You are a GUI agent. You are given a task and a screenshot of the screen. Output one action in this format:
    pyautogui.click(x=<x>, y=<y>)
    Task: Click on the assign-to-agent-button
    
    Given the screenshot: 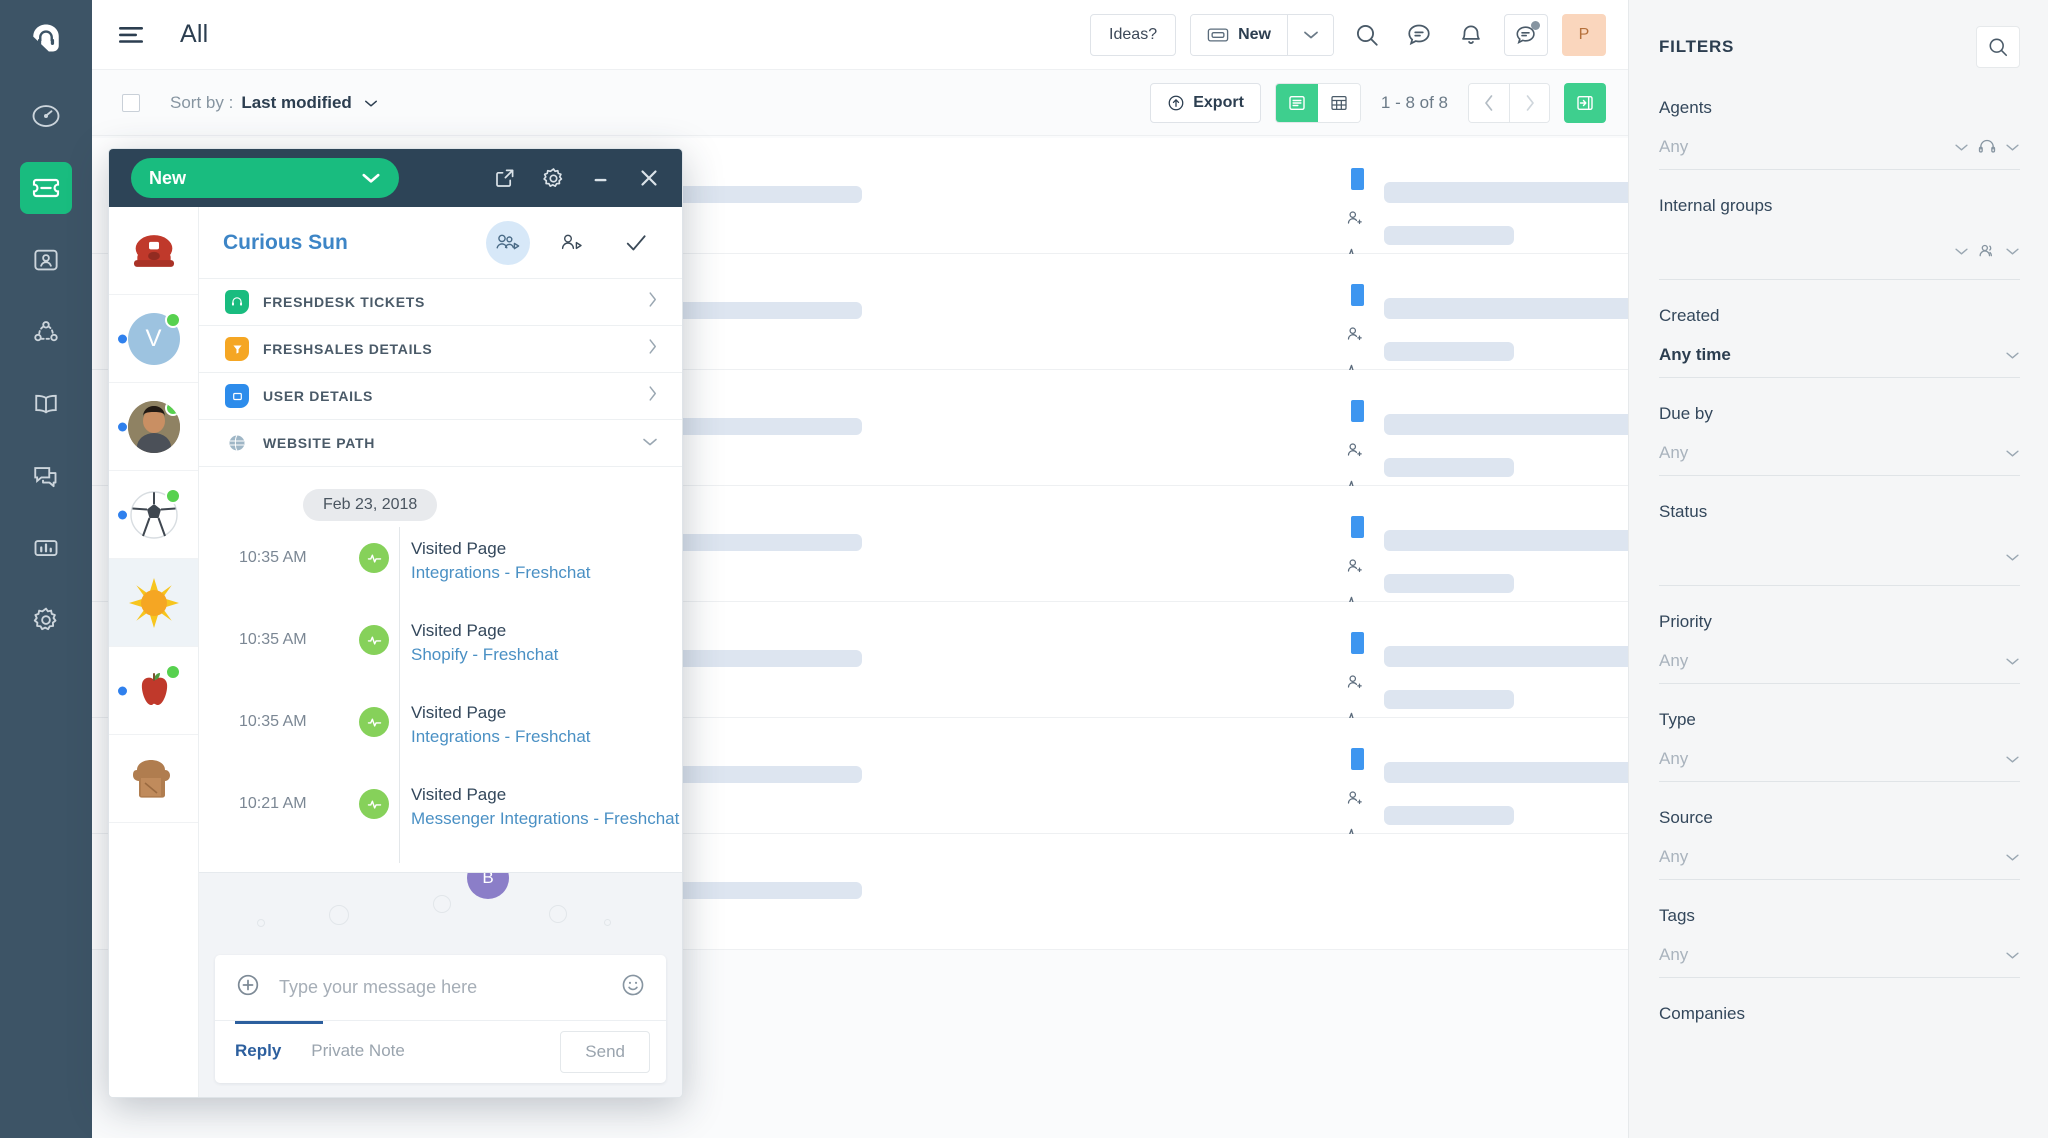 What is the action you would take?
    pyautogui.click(x=572, y=243)
    